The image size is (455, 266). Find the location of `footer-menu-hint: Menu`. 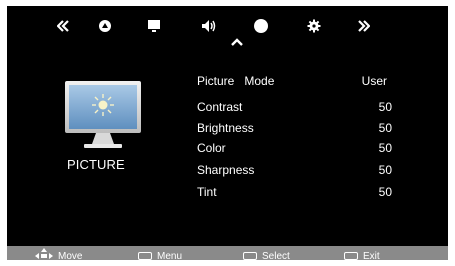

footer-menu-hint: Menu is located at coordinates (160, 253).